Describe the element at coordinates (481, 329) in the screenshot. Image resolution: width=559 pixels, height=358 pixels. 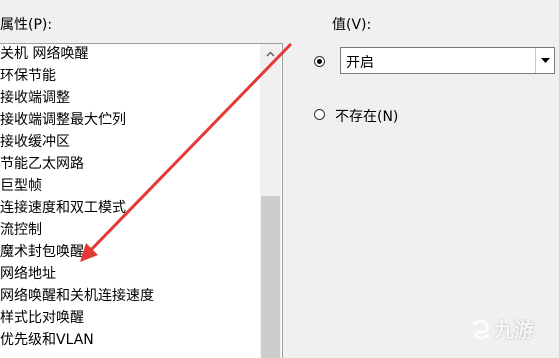
I see `logo-icon` at that location.